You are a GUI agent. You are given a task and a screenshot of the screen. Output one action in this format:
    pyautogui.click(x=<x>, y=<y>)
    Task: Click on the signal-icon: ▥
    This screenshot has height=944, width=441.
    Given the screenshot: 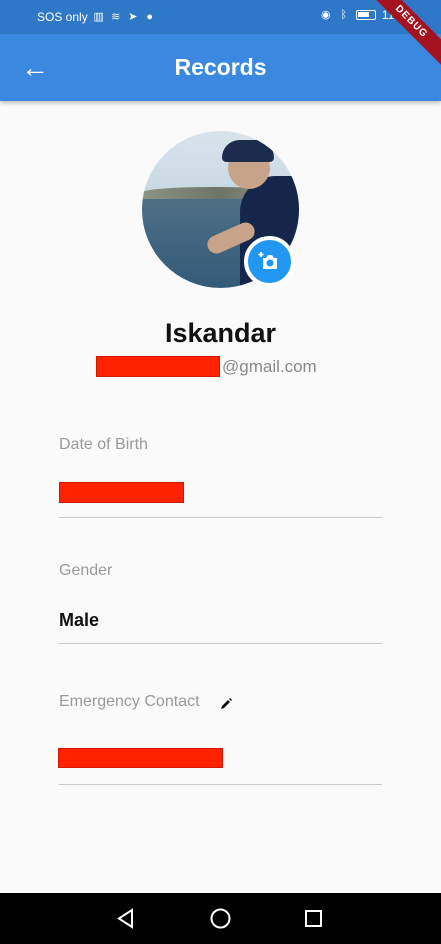 What is the action you would take?
    pyautogui.click(x=98, y=17)
    